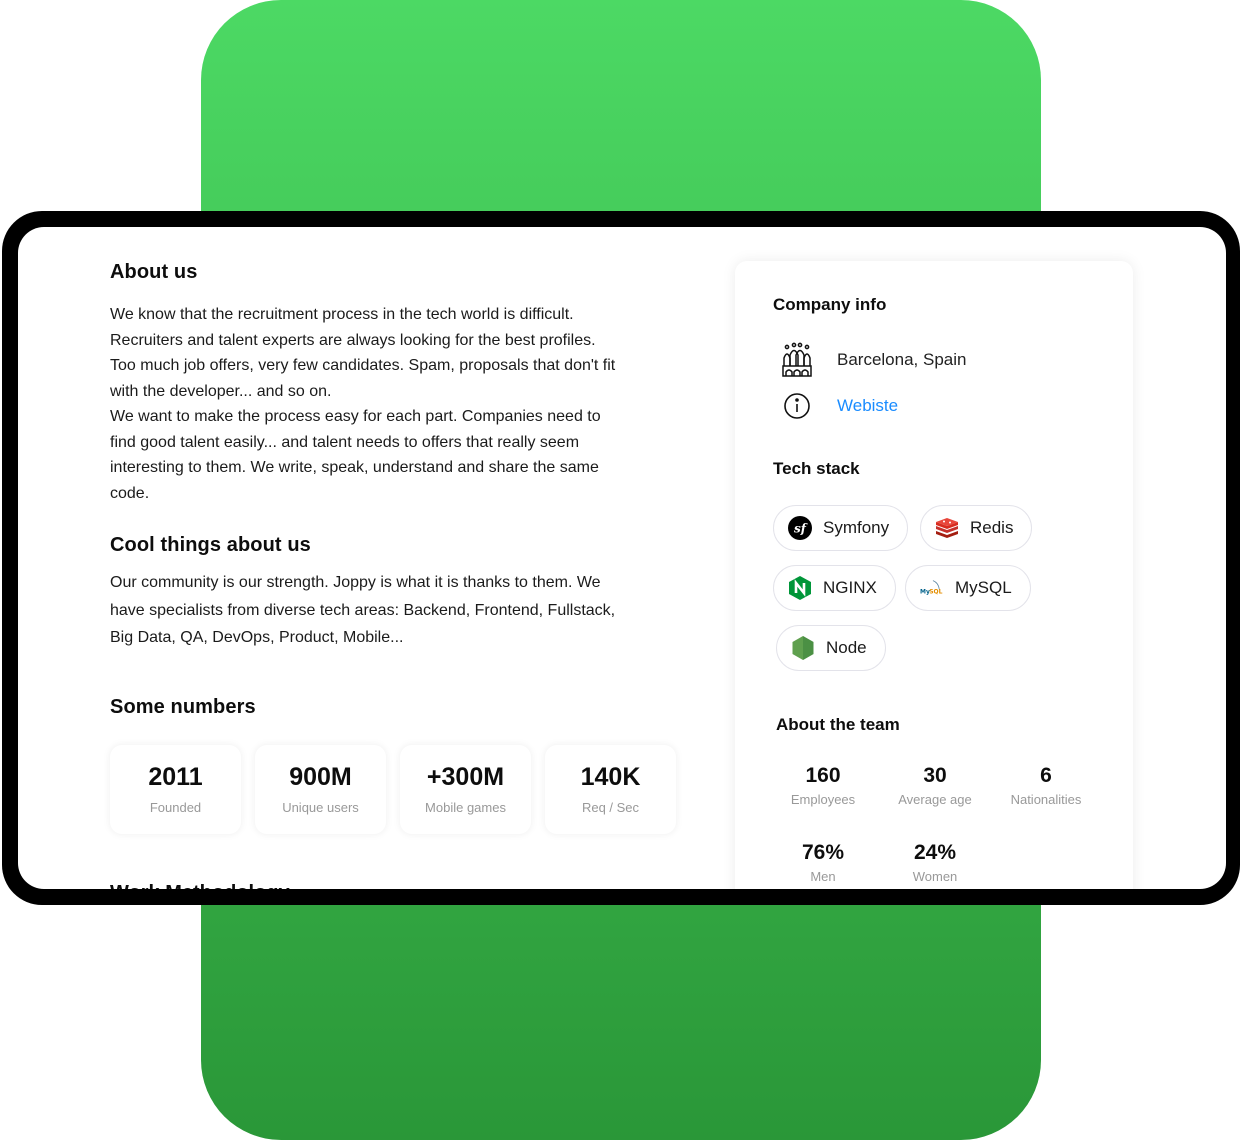  What do you see at coordinates (210, 545) in the screenshot?
I see `cool-things-heading: Cool things about us` at bounding box center [210, 545].